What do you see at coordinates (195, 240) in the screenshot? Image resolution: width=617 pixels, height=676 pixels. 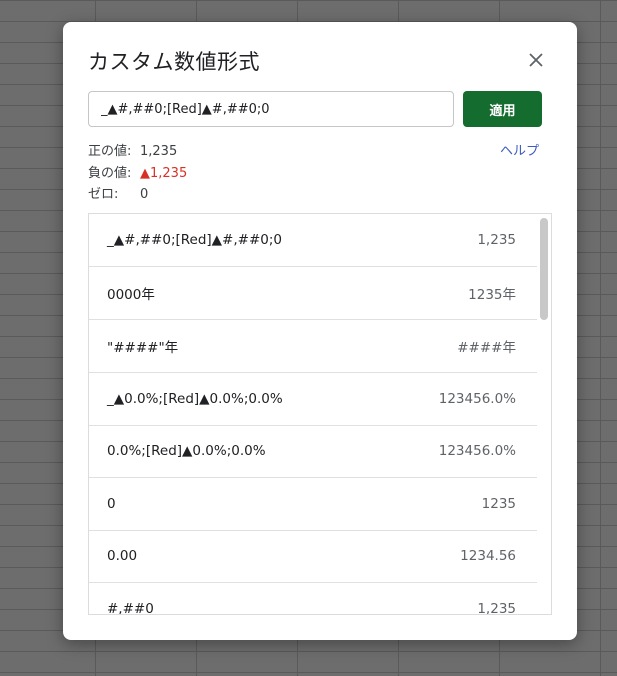 I see `format-code: _▲#,##0;[Red]▲#,##0;0` at bounding box center [195, 240].